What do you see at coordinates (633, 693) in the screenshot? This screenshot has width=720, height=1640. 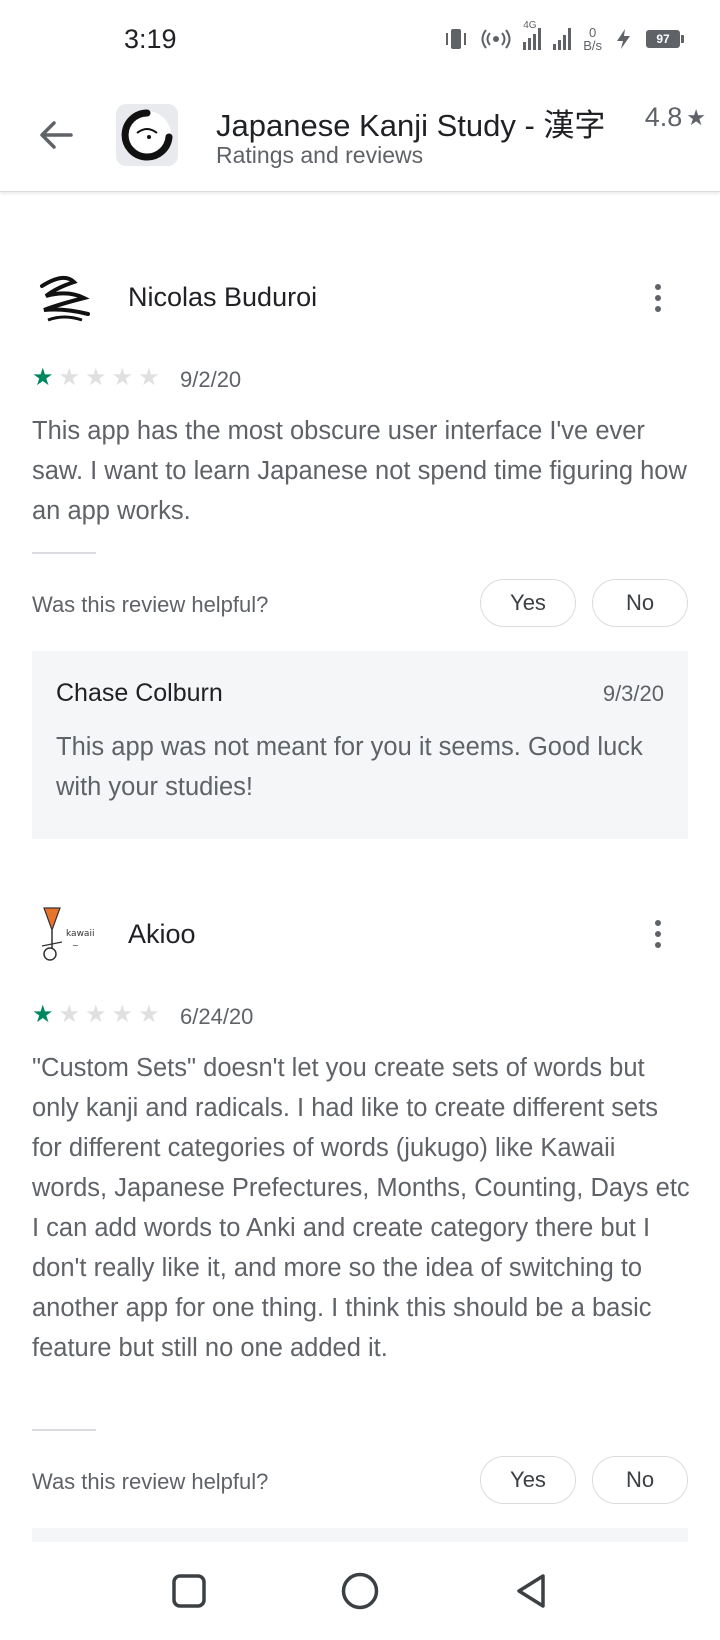 I see `reply-date: 9/3/20` at bounding box center [633, 693].